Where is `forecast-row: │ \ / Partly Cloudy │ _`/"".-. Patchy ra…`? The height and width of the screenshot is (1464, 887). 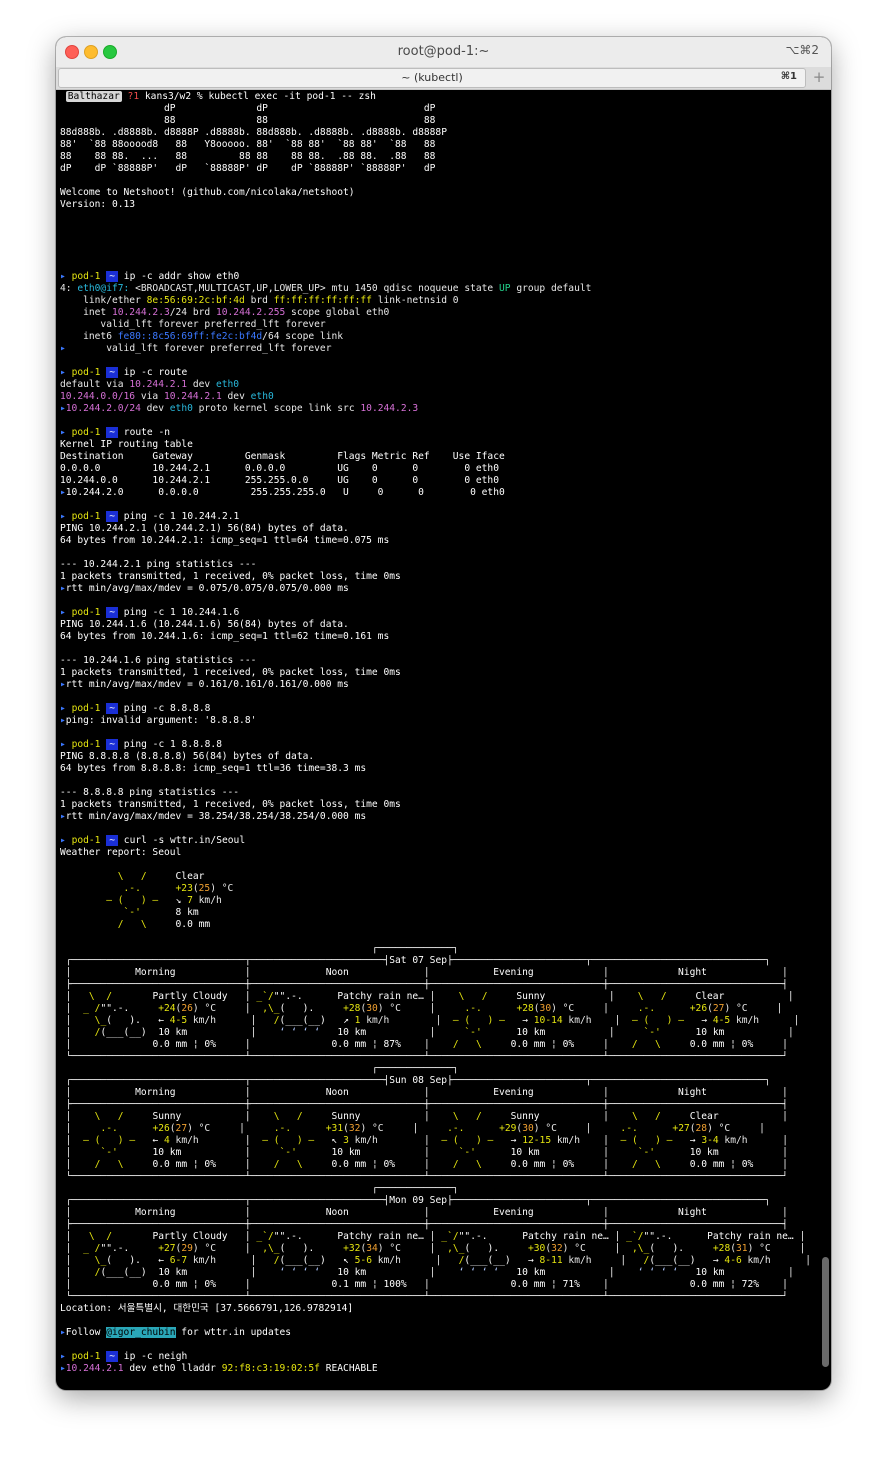 forecast-row: │ \ / Partly Cloudy │ _`/"".-. Patchy ra… is located at coordinates (440, 997).